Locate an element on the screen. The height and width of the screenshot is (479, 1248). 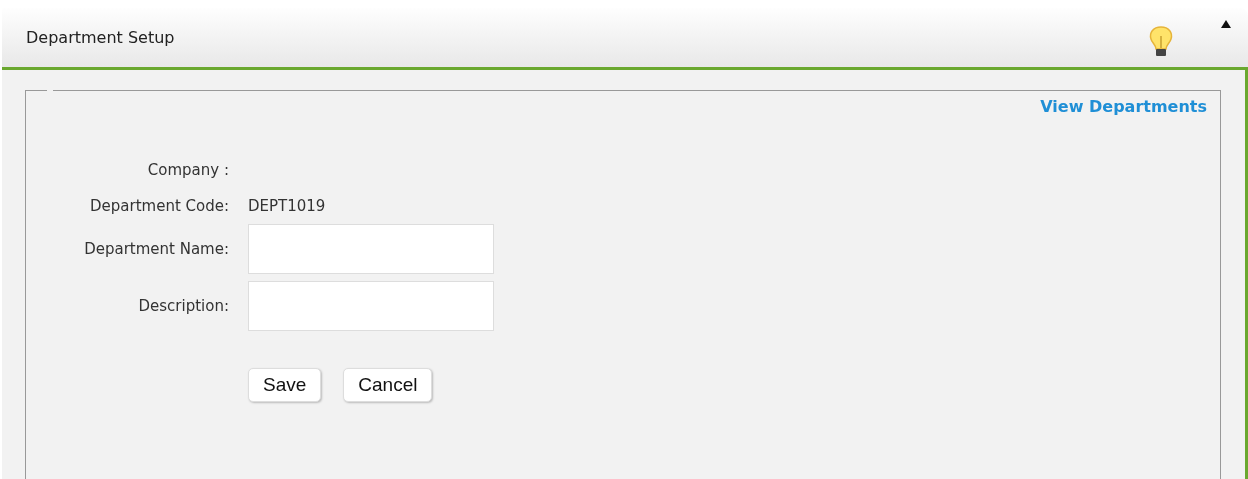
page-title: Department Setup is located at coordinates (101, 37).